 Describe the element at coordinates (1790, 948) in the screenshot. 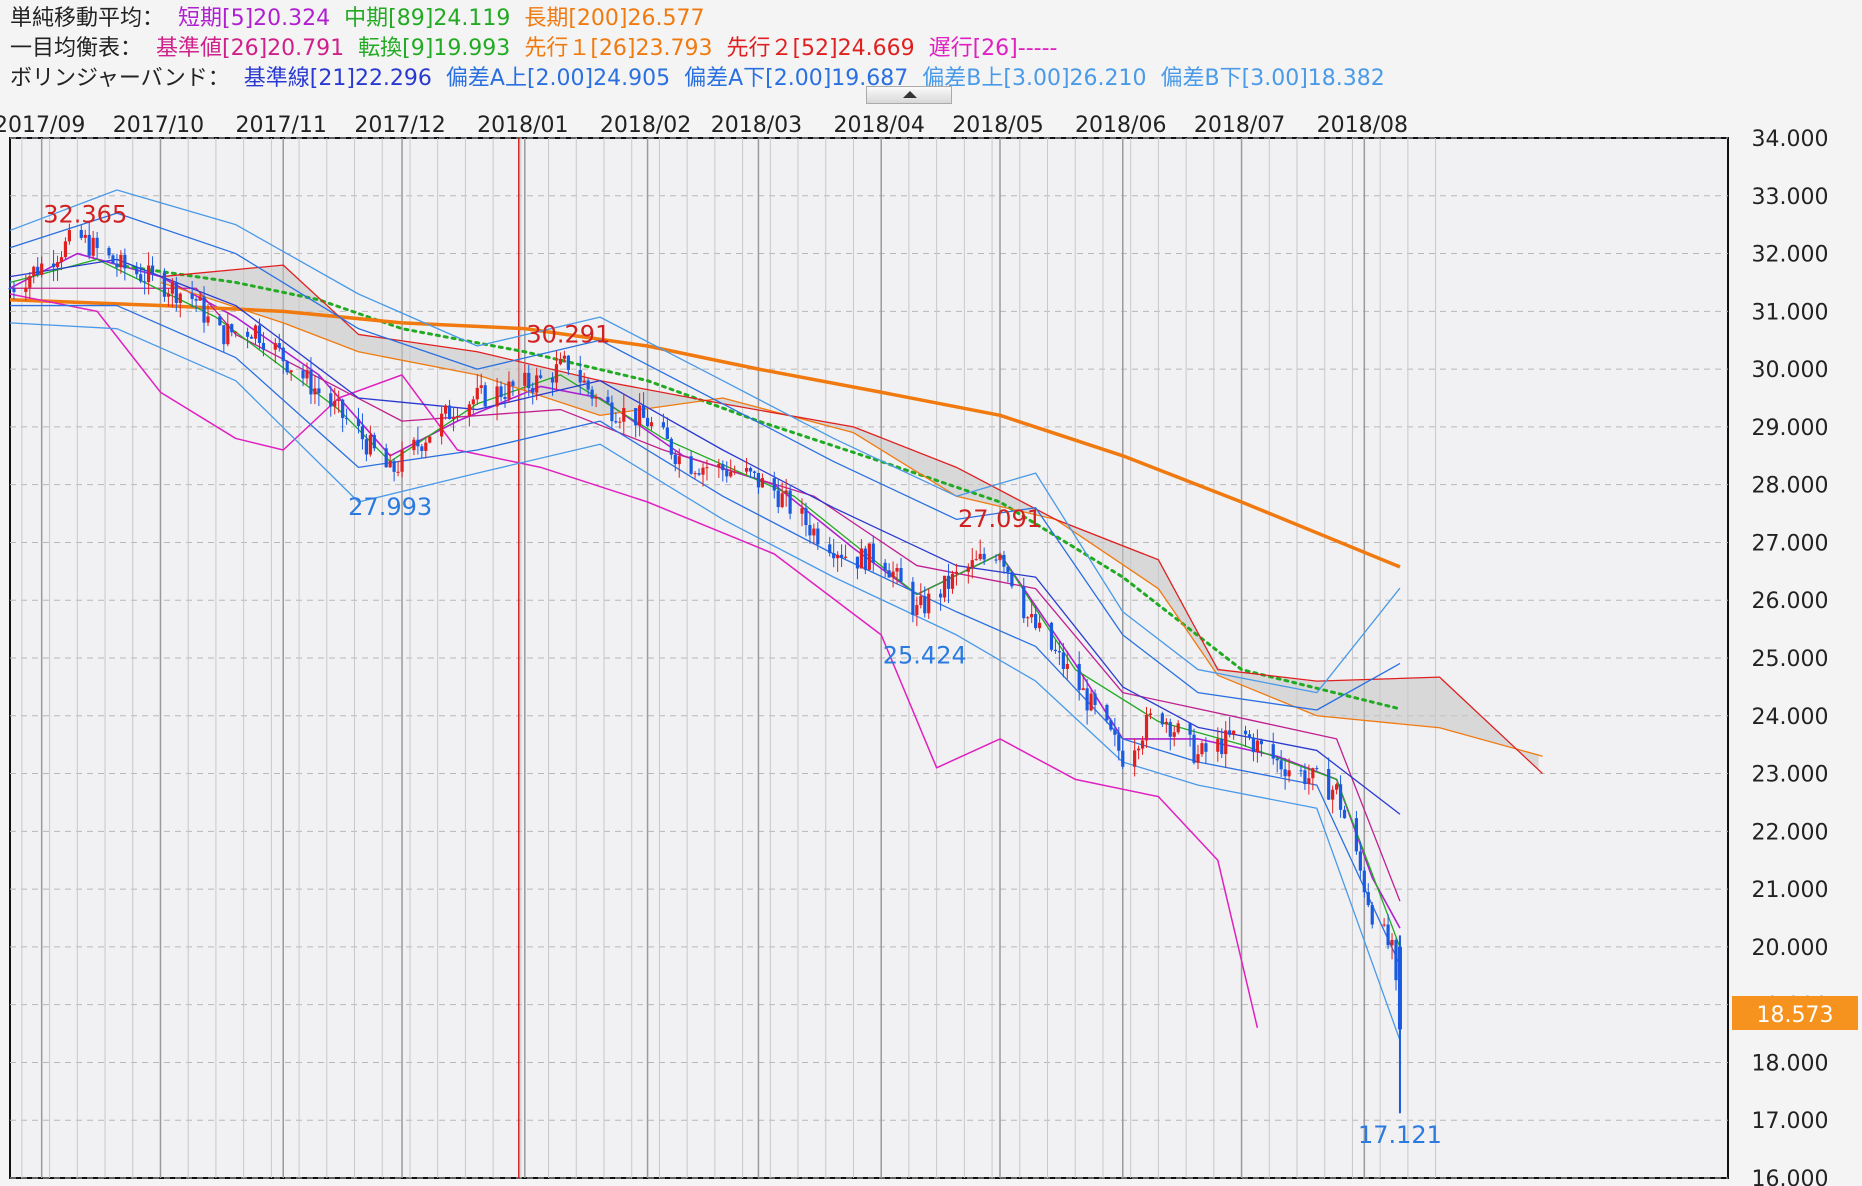

I see `y-tick-label: 20.000` at that location.